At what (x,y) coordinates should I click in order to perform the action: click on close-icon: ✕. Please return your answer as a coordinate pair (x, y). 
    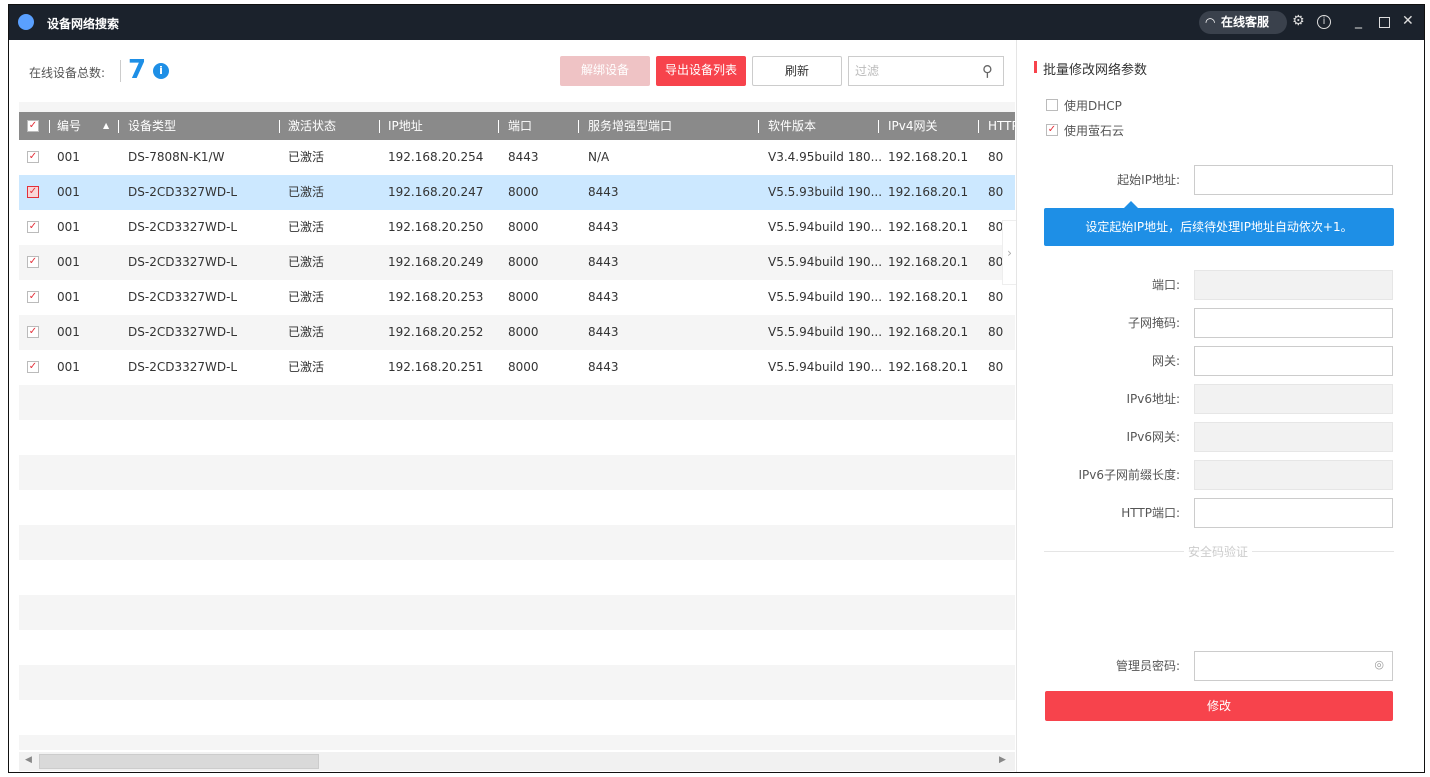
    Looking at the image, I should click on (1408, 21).